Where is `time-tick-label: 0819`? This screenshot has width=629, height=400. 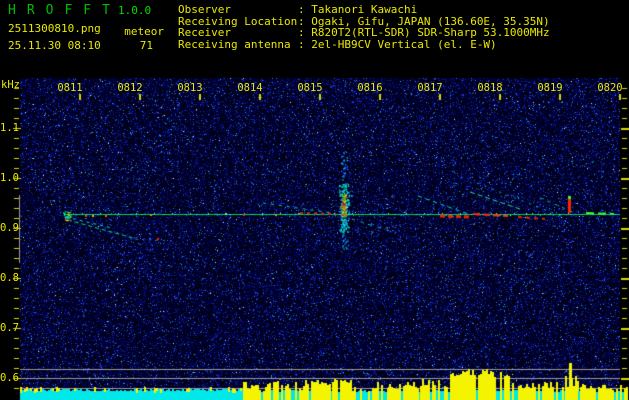 time-tick-label: 0819 is located at coordinates (550, 88).